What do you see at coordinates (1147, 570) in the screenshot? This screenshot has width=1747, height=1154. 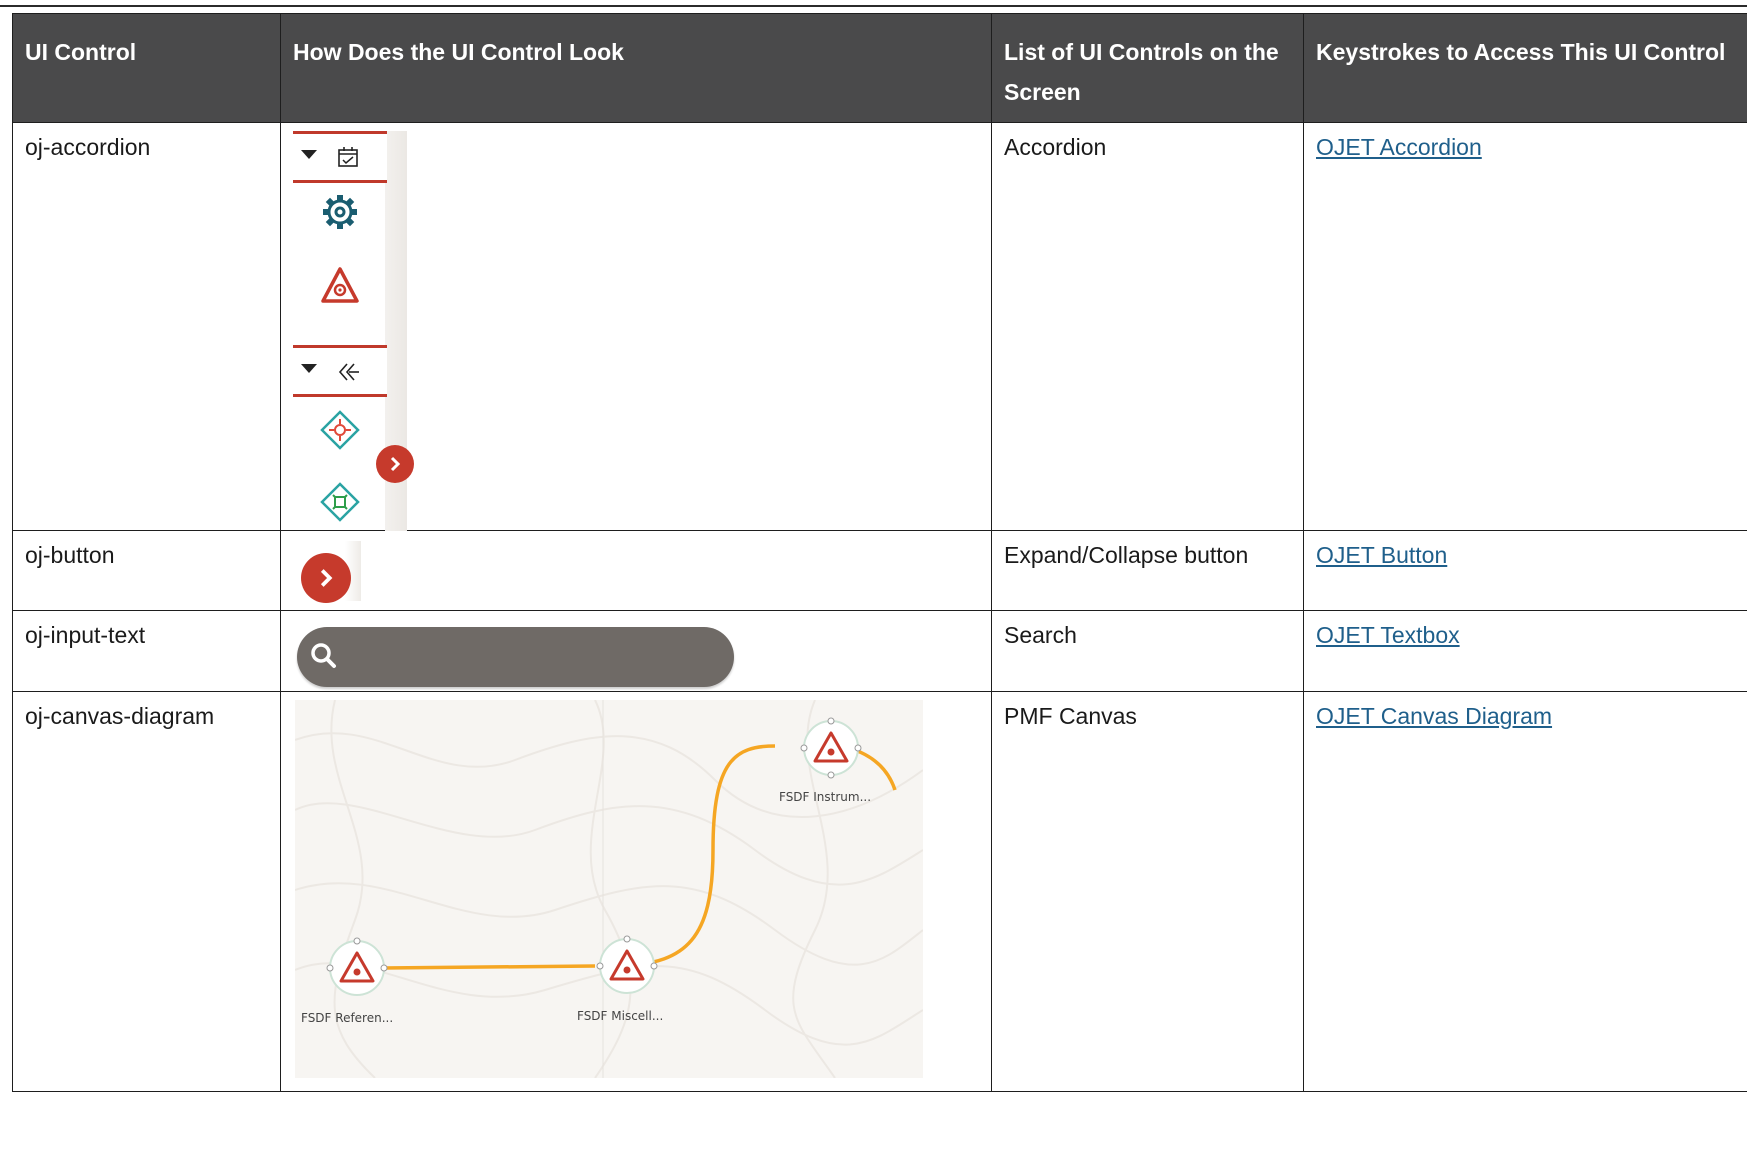 I see `cell-list: Expand/Collapse button` at bounding box center [1147, 570].